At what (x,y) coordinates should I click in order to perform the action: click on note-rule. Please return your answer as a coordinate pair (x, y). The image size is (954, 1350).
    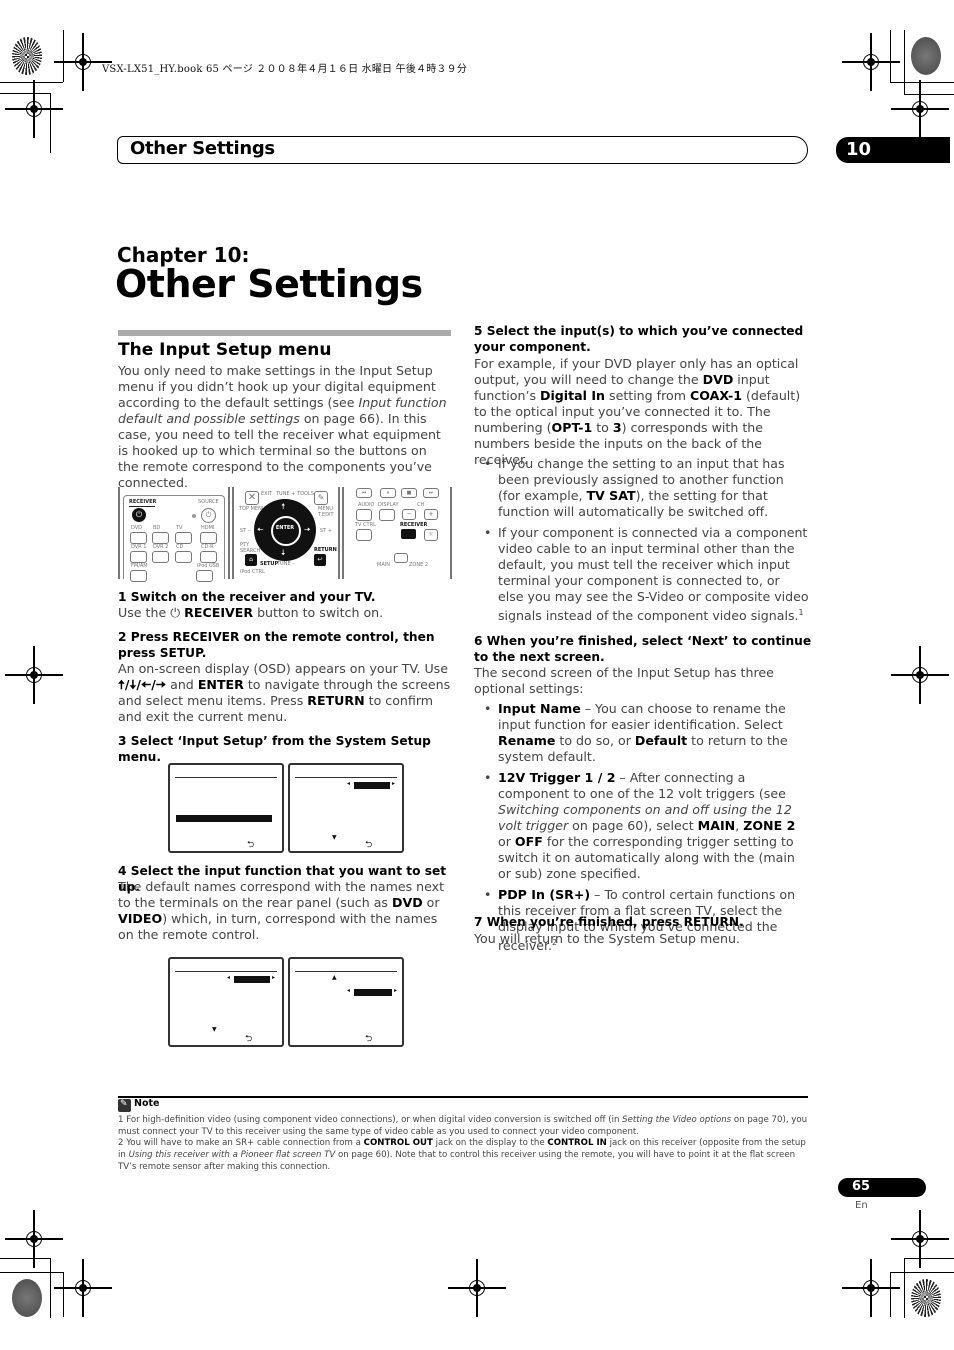
    Looking at the image, I should click on (463, 1097).